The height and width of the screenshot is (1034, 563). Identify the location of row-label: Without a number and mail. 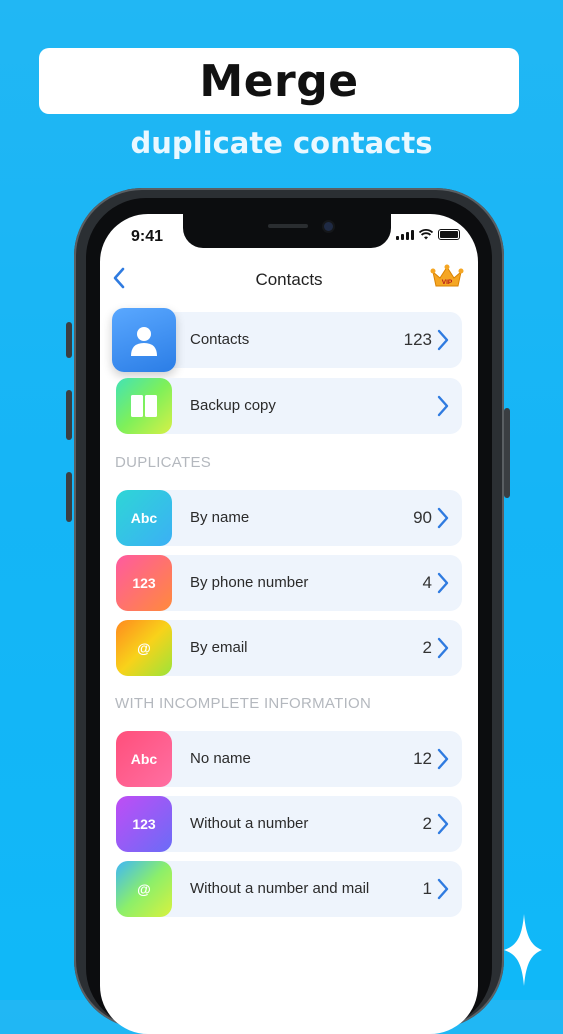
(280, 888).